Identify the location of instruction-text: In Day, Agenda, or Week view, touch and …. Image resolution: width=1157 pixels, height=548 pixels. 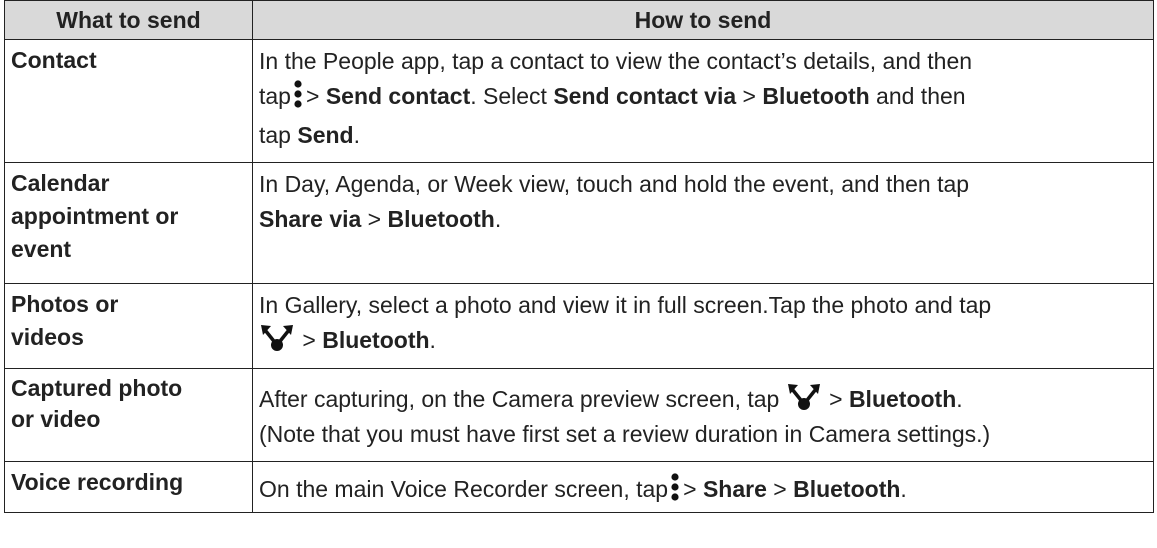
(614, 184).